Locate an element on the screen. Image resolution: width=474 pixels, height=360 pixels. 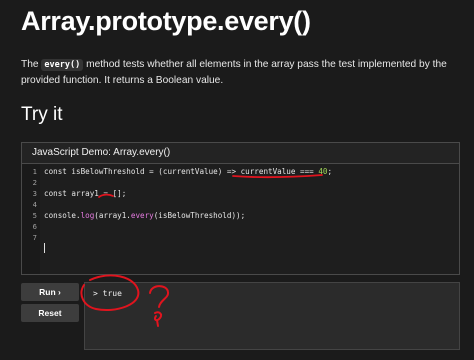
line-number: 7 is located at coordinates (34, 237).